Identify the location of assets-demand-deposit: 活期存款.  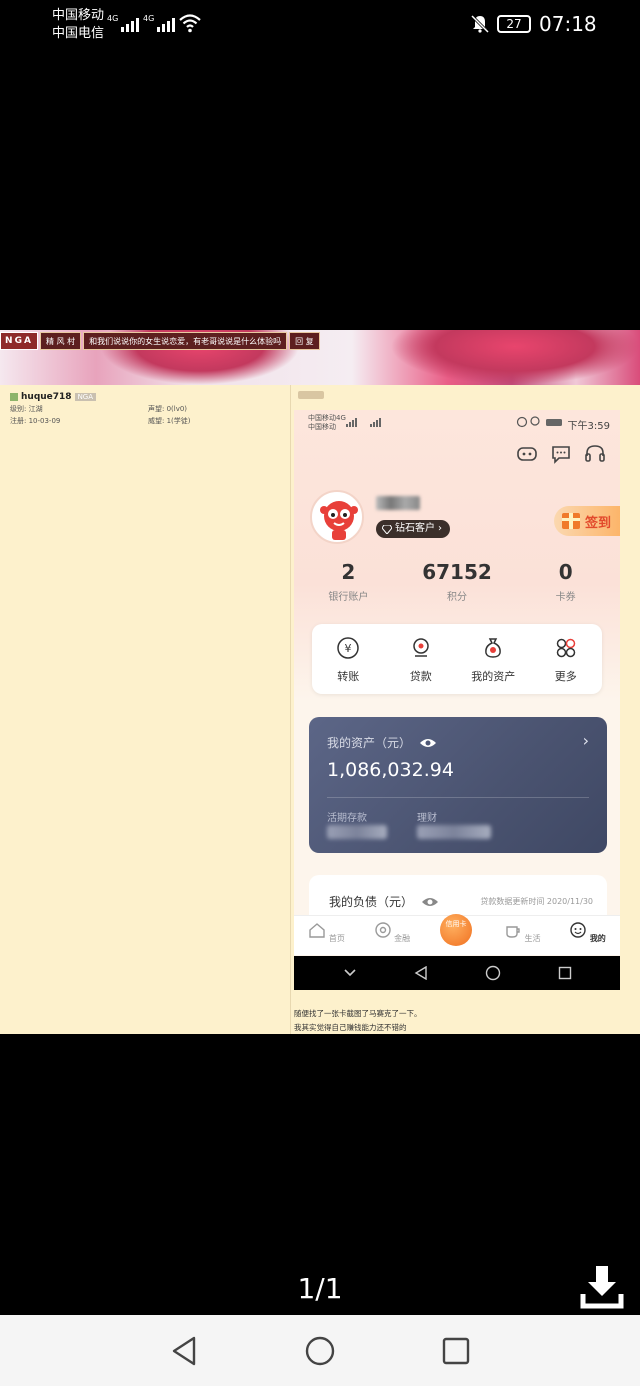
(347, 818).